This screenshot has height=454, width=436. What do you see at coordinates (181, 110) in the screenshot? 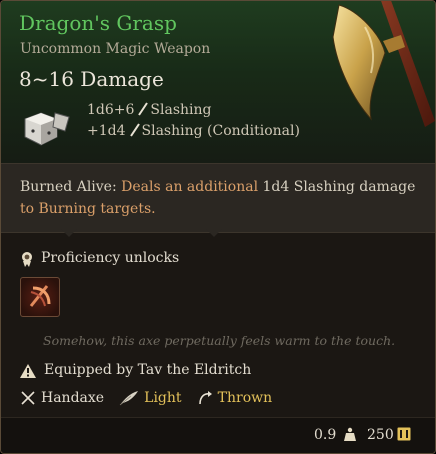
I see `damage-type: Slashing` at bounding box center [181, 110].